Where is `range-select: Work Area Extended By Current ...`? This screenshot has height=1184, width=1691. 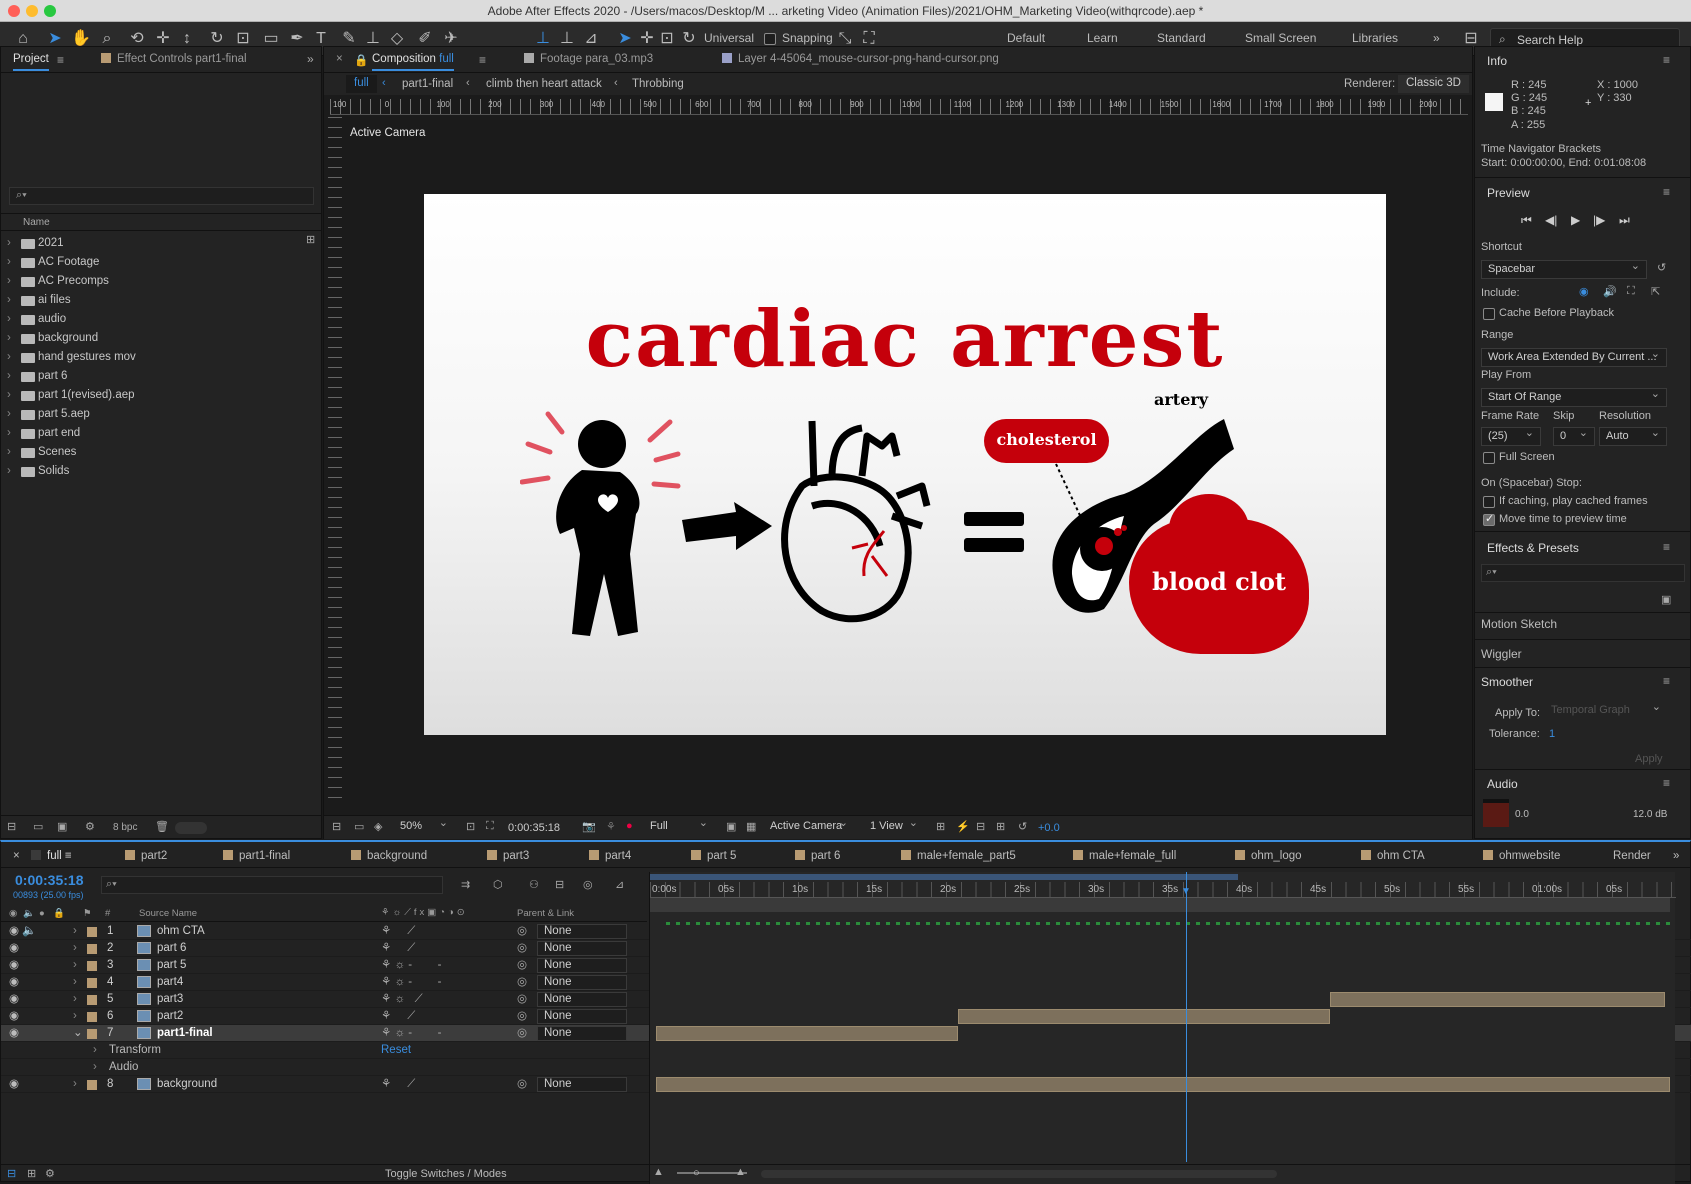
range-select: Work Area Extended By Current ... is located at coordinates (1574, 356).